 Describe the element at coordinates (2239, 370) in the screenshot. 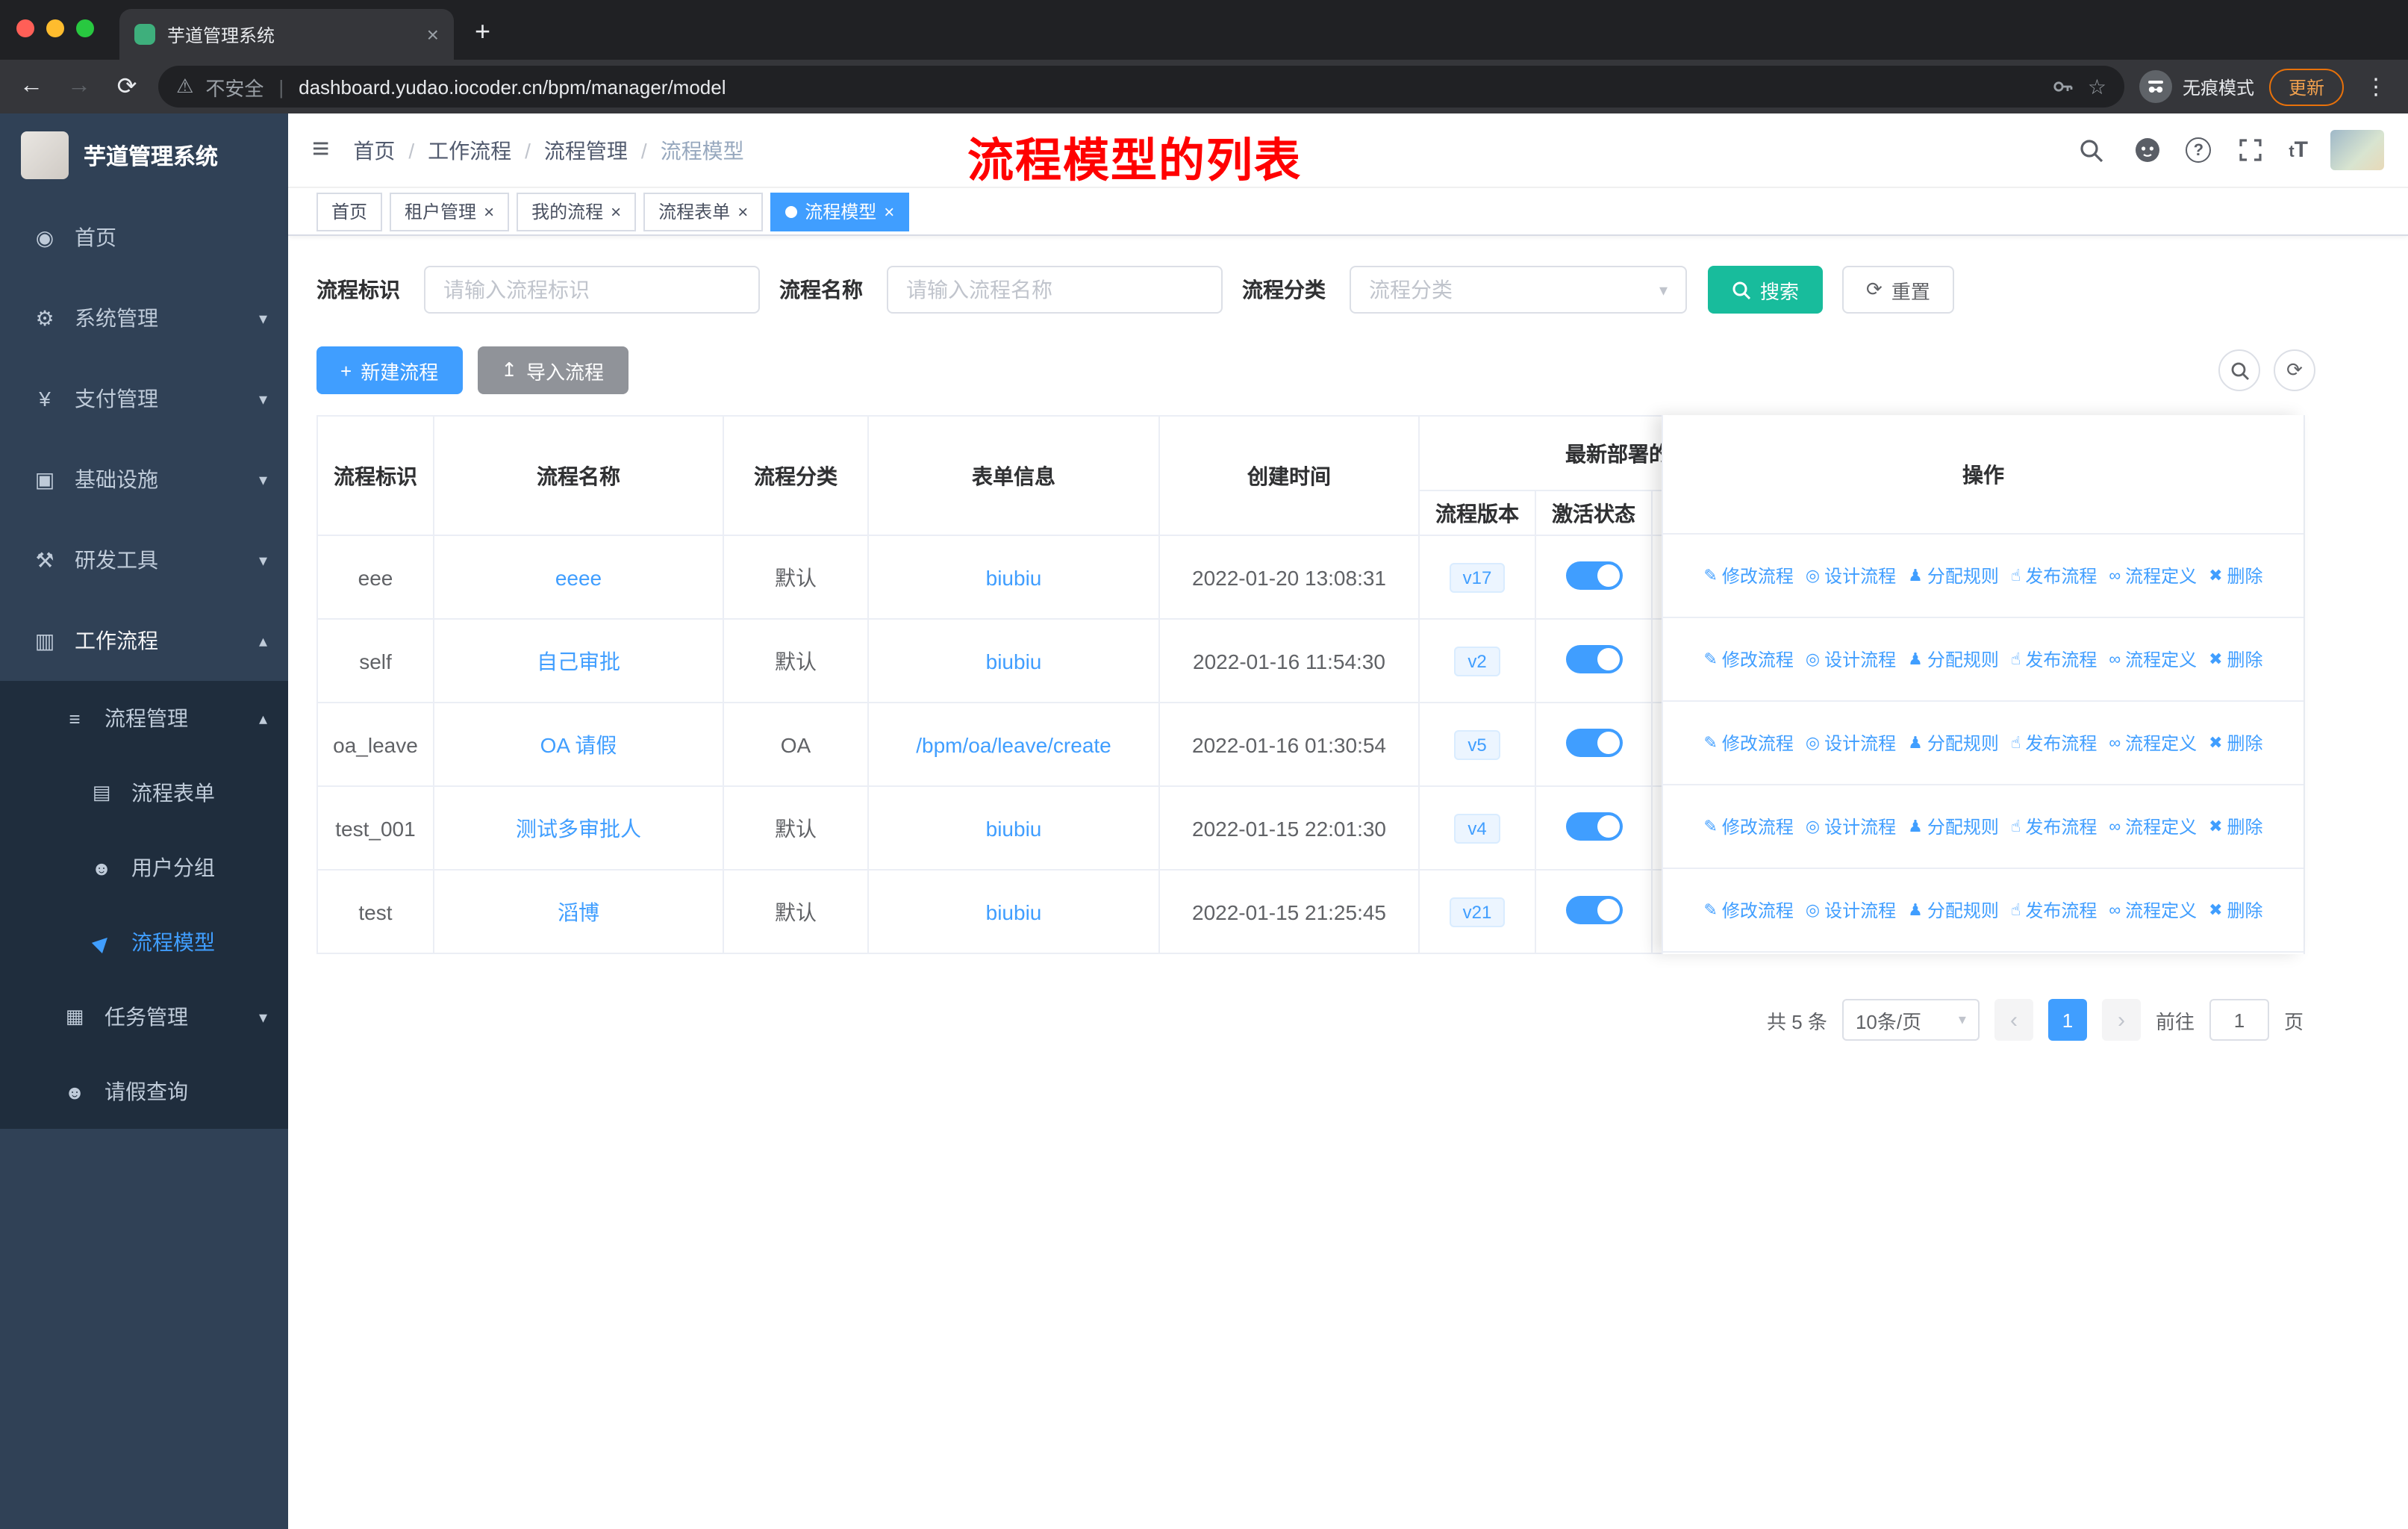

I see `toggle-search-button` at that location.